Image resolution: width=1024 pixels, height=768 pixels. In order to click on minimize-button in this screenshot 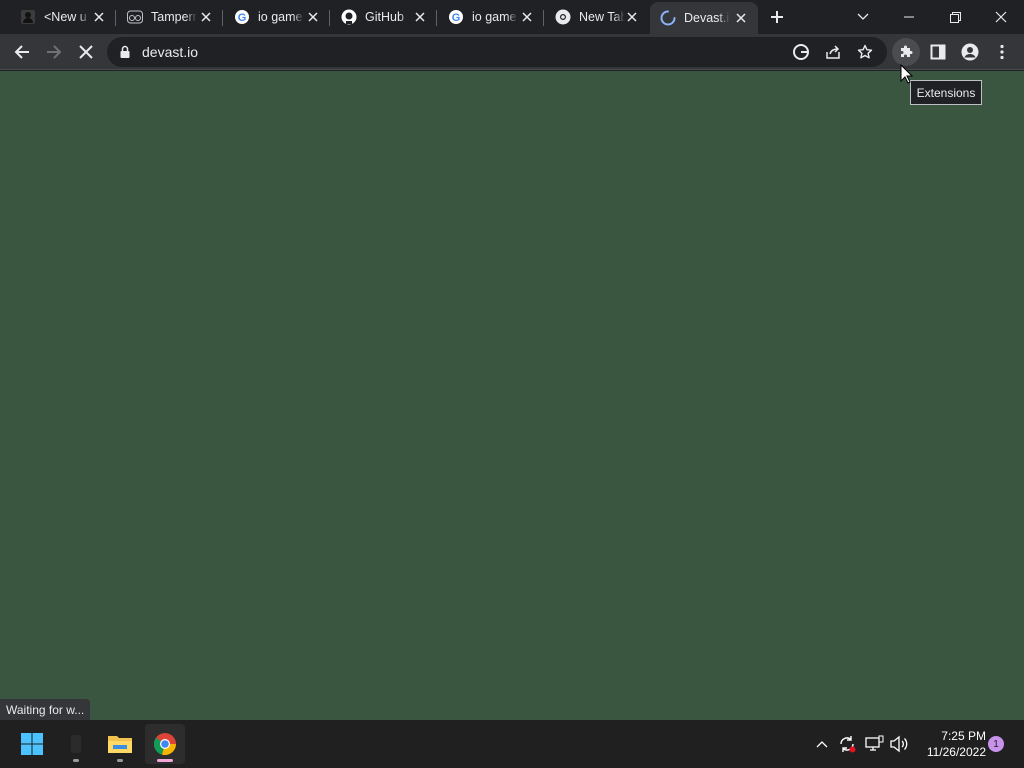, I will do `click(909, 17)`.